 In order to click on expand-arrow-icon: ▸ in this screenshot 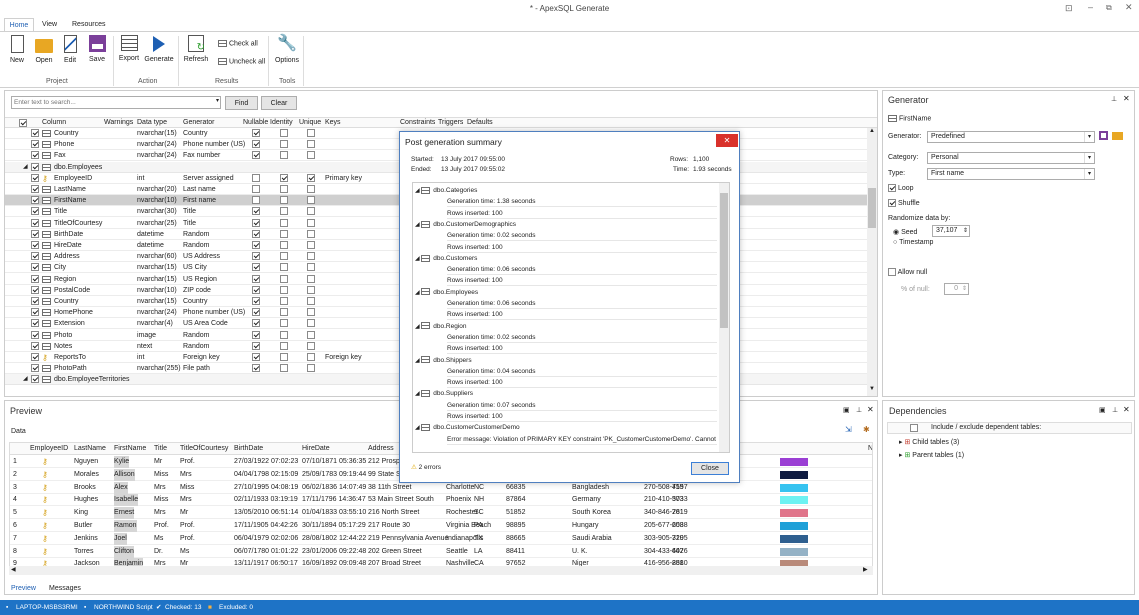, I will do `click(901, 442)`.